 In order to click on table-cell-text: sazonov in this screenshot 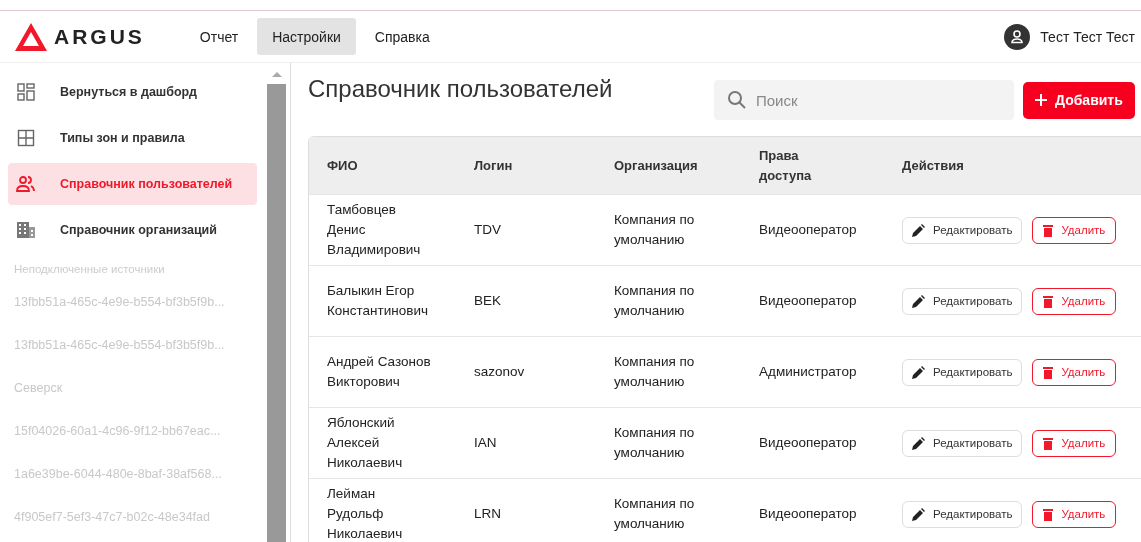, I will do `click(500, 372)`.